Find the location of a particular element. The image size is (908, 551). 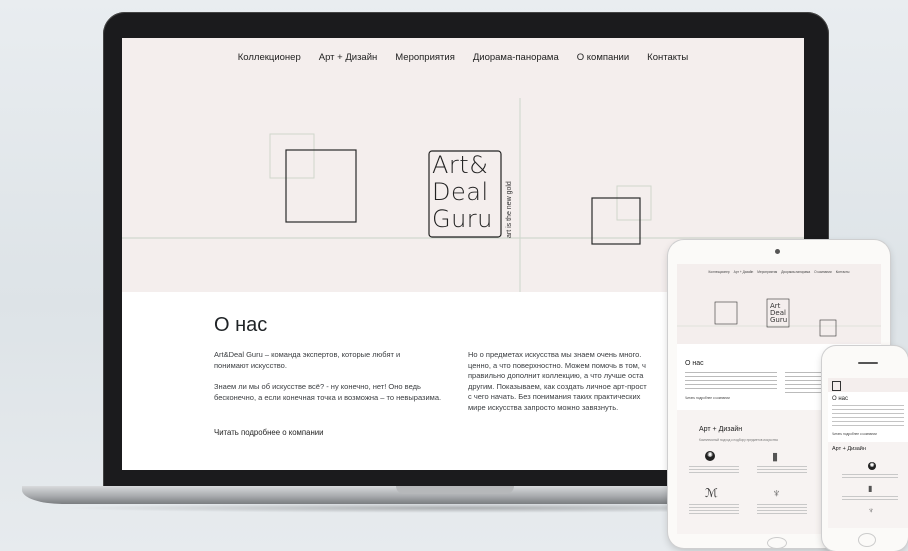

phone-logo is located at coordinates (836, 386).